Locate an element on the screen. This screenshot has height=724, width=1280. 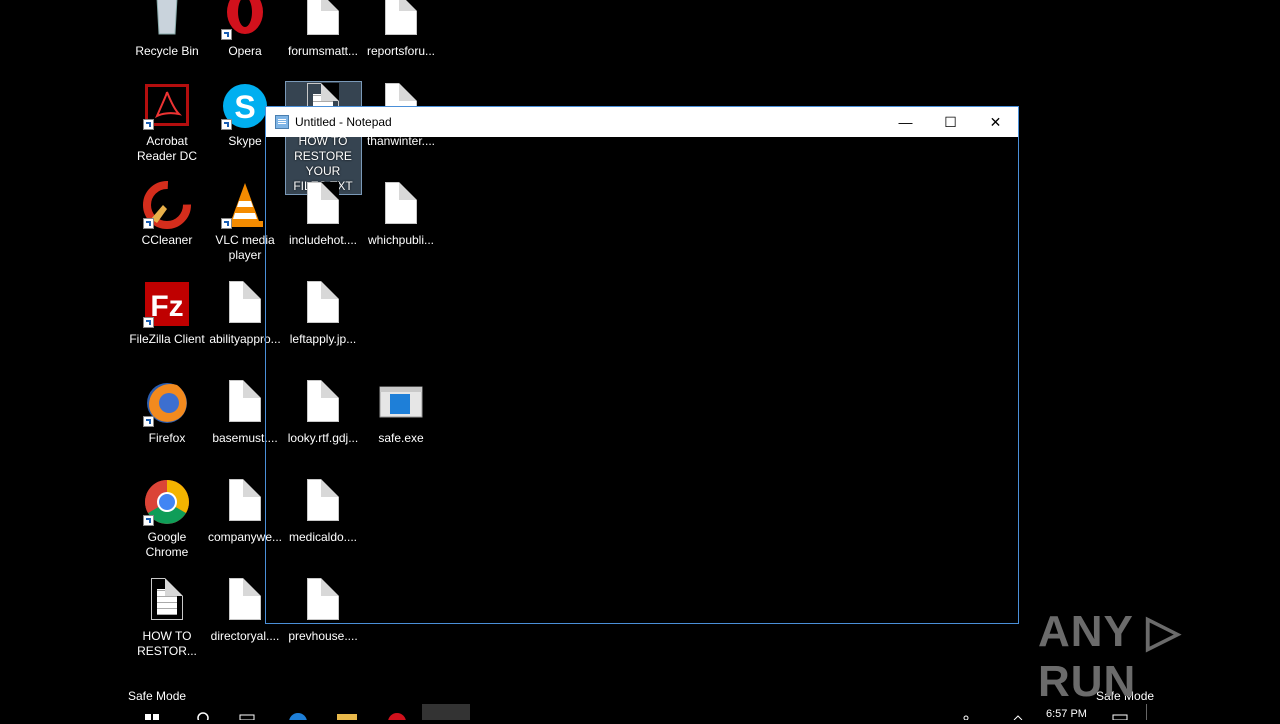
safe-mode-label-left: Safe Mode is located at coordinates (157, 696).